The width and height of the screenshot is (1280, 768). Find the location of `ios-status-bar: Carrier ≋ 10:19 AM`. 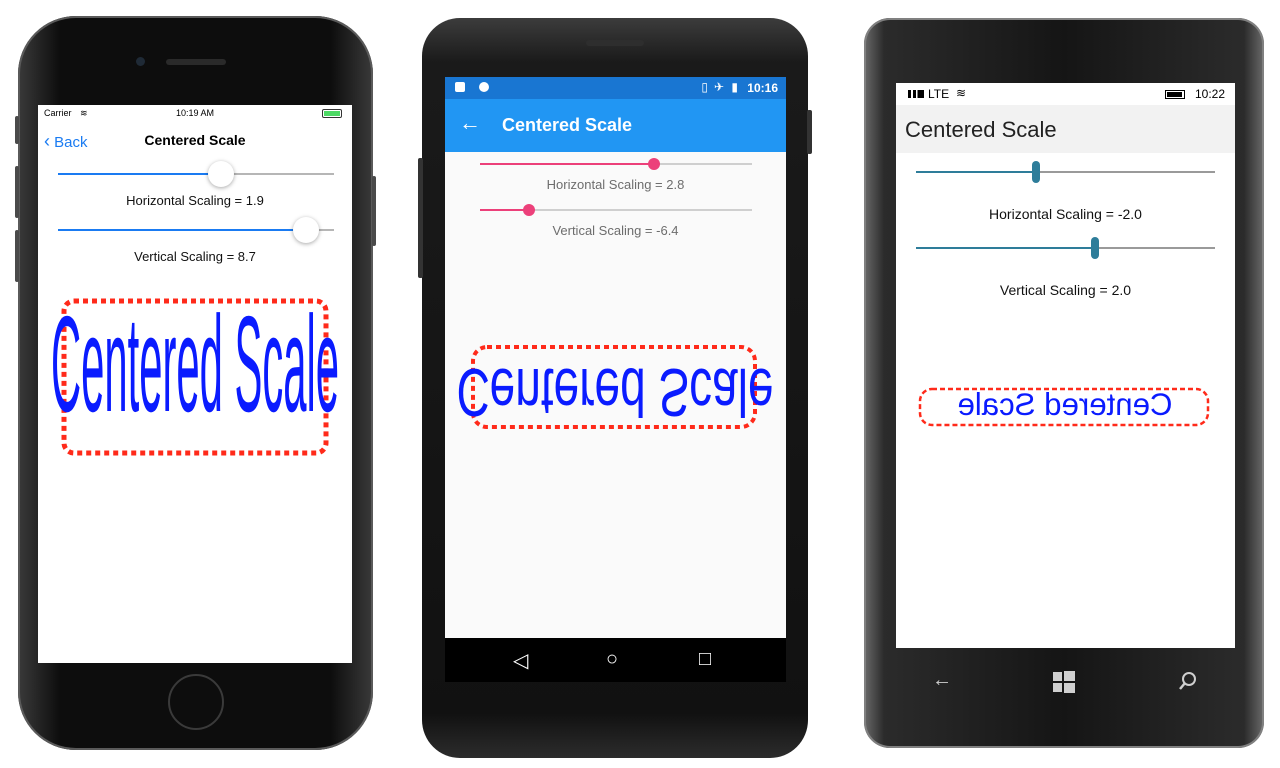

ios-status-bar: Carrier ≋ 10:19 AM is located at coordinates (195, 113).